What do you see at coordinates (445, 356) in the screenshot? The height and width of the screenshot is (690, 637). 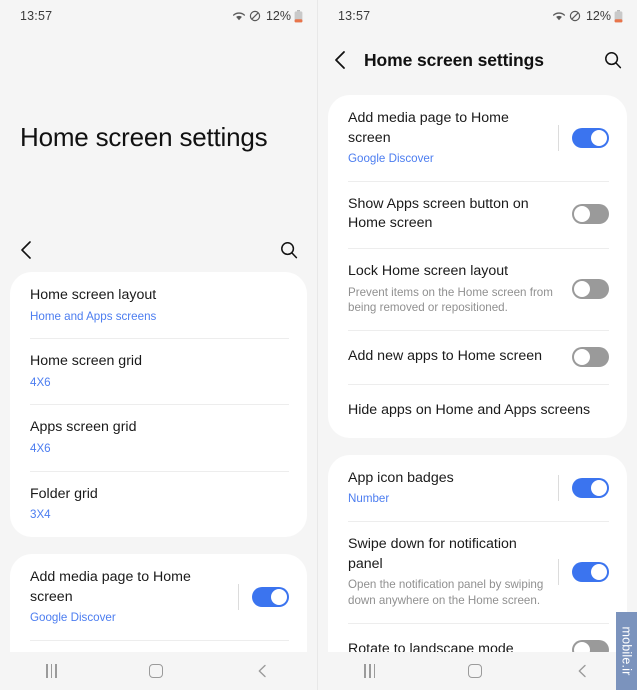 I see `row-title: Add new apps to Home screen` at bounding box center [445, 356].